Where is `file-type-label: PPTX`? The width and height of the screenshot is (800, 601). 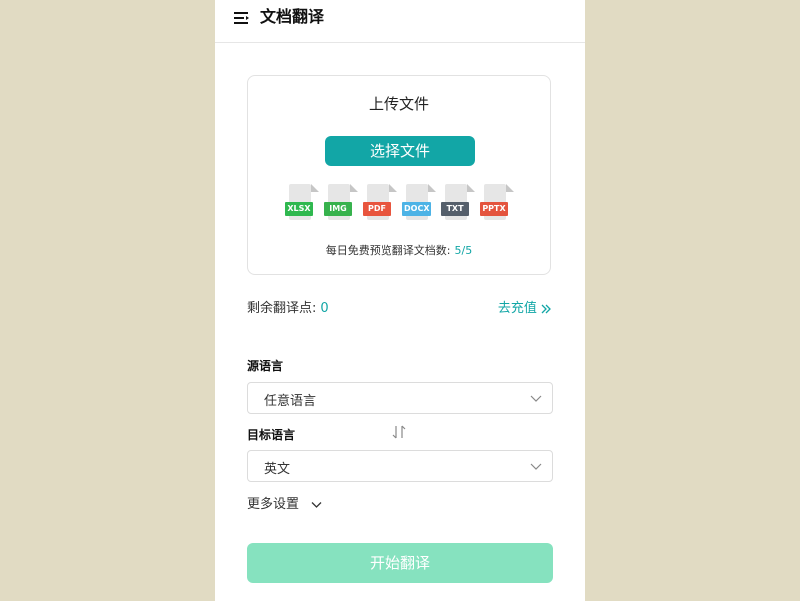 file-type-label: PPTX is located at coordinates (494, 209).